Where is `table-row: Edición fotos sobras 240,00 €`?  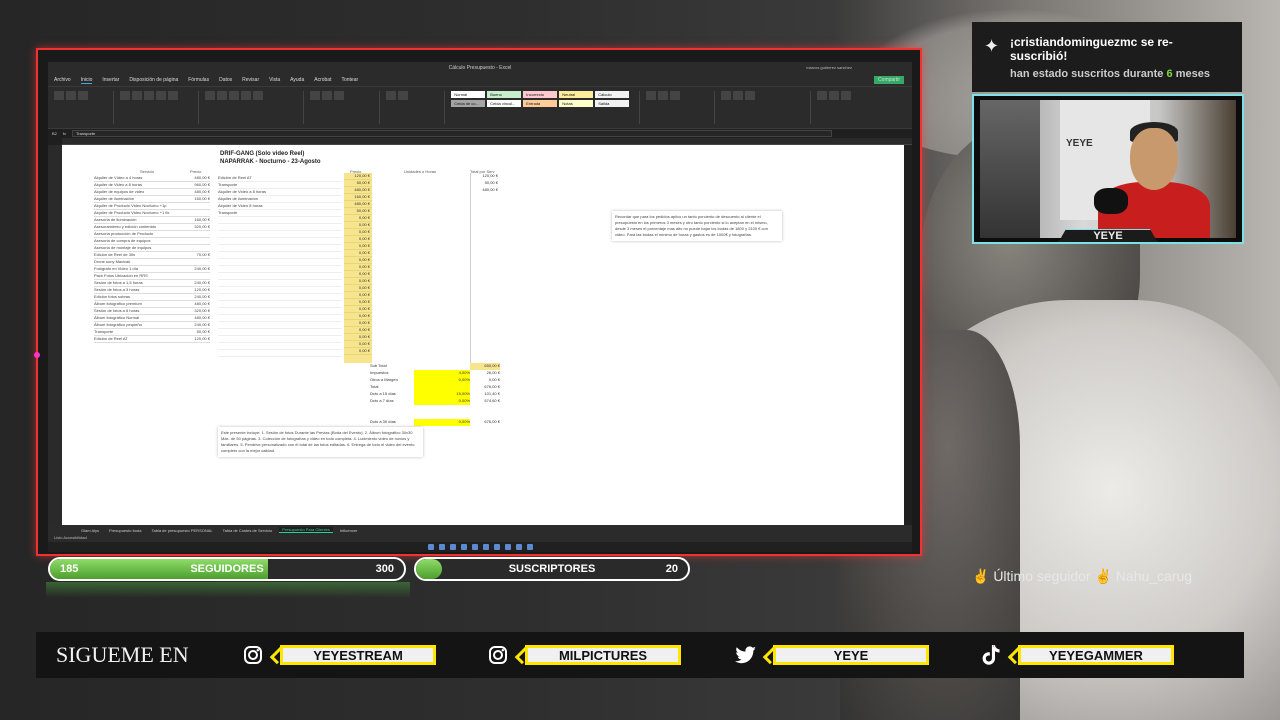
table-row: Edición fotos sobras 240,00 € is located at coordinates (152, 297).